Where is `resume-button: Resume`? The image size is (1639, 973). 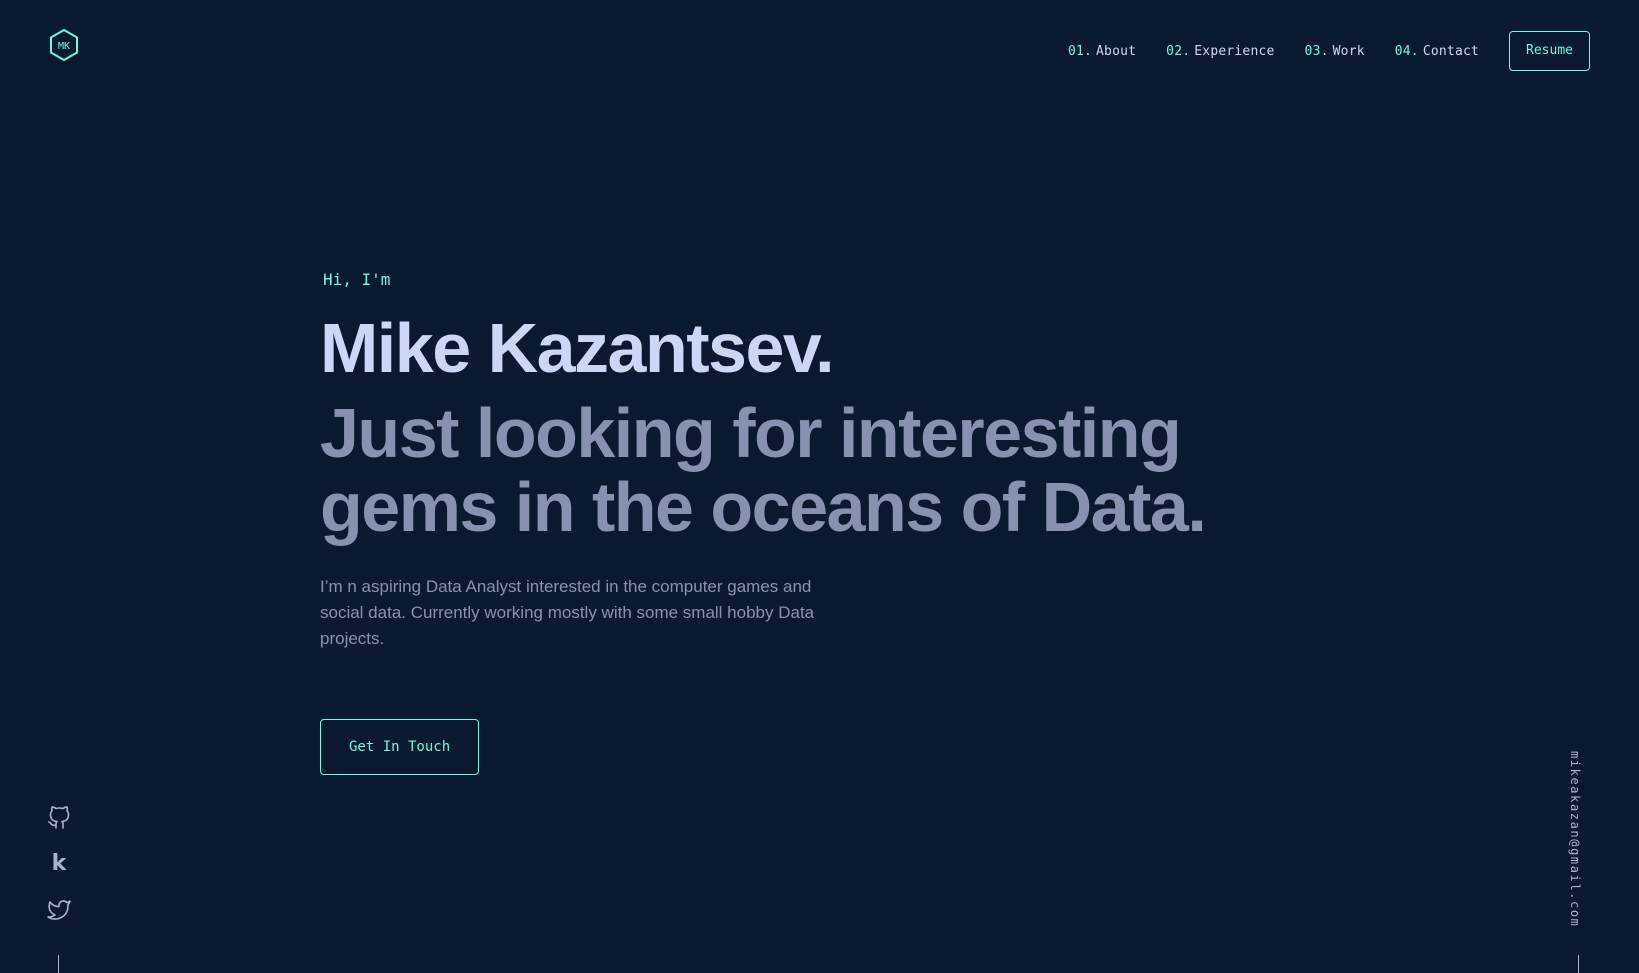
resume-button: Resume is located at coordinates (1549, 51).